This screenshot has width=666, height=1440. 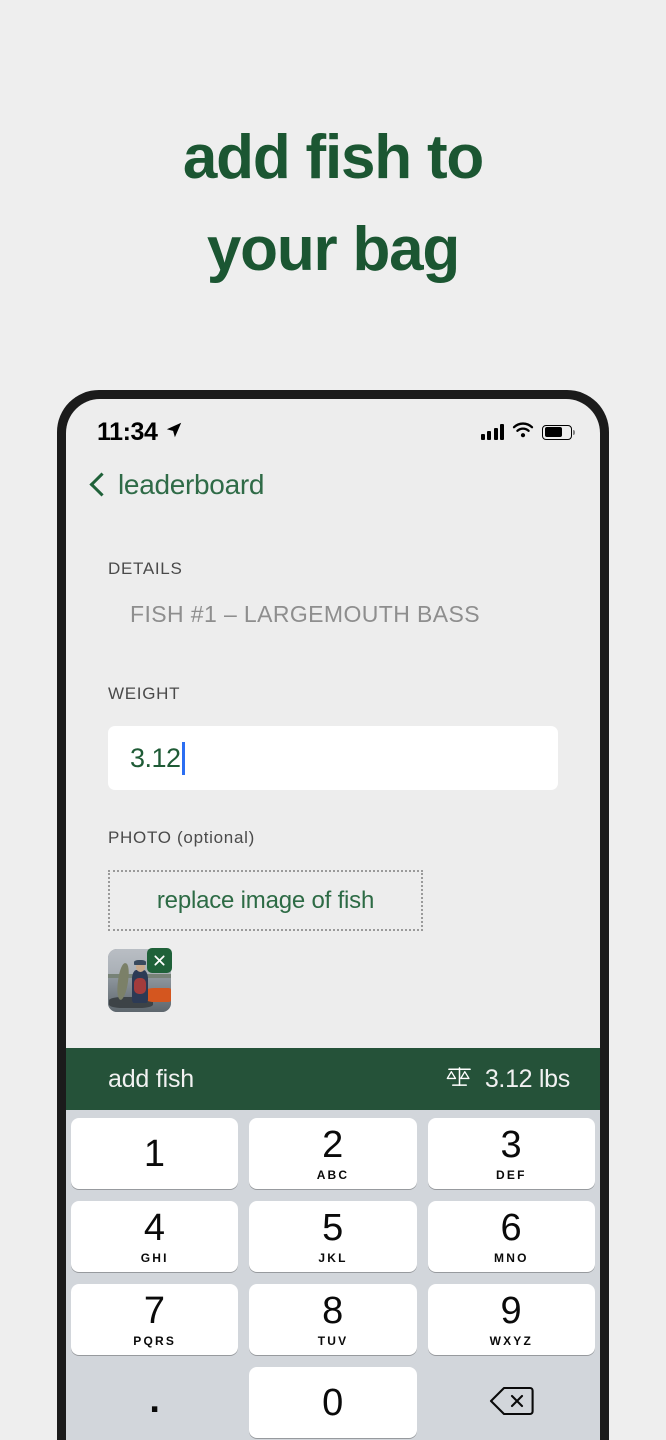 What do you see at coordinates (181, 837) in the screenshot?
I see `photo-field-label: PHOTO (optional)` at bounding box center [181, 837].